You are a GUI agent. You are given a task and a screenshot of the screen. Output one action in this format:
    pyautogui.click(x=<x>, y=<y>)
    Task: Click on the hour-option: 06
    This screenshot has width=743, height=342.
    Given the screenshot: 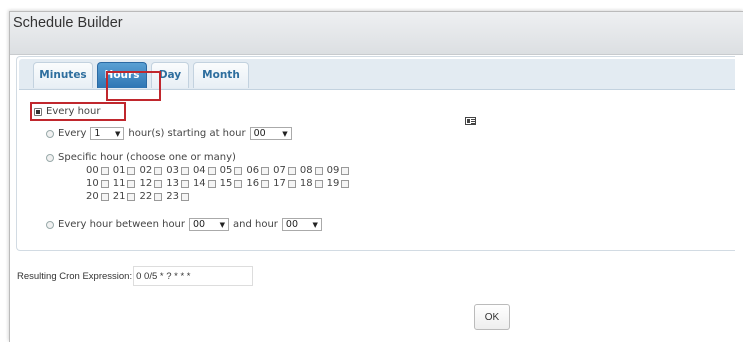 What is the action you would take?
    pyautogui.click(x=259, y=170)
    